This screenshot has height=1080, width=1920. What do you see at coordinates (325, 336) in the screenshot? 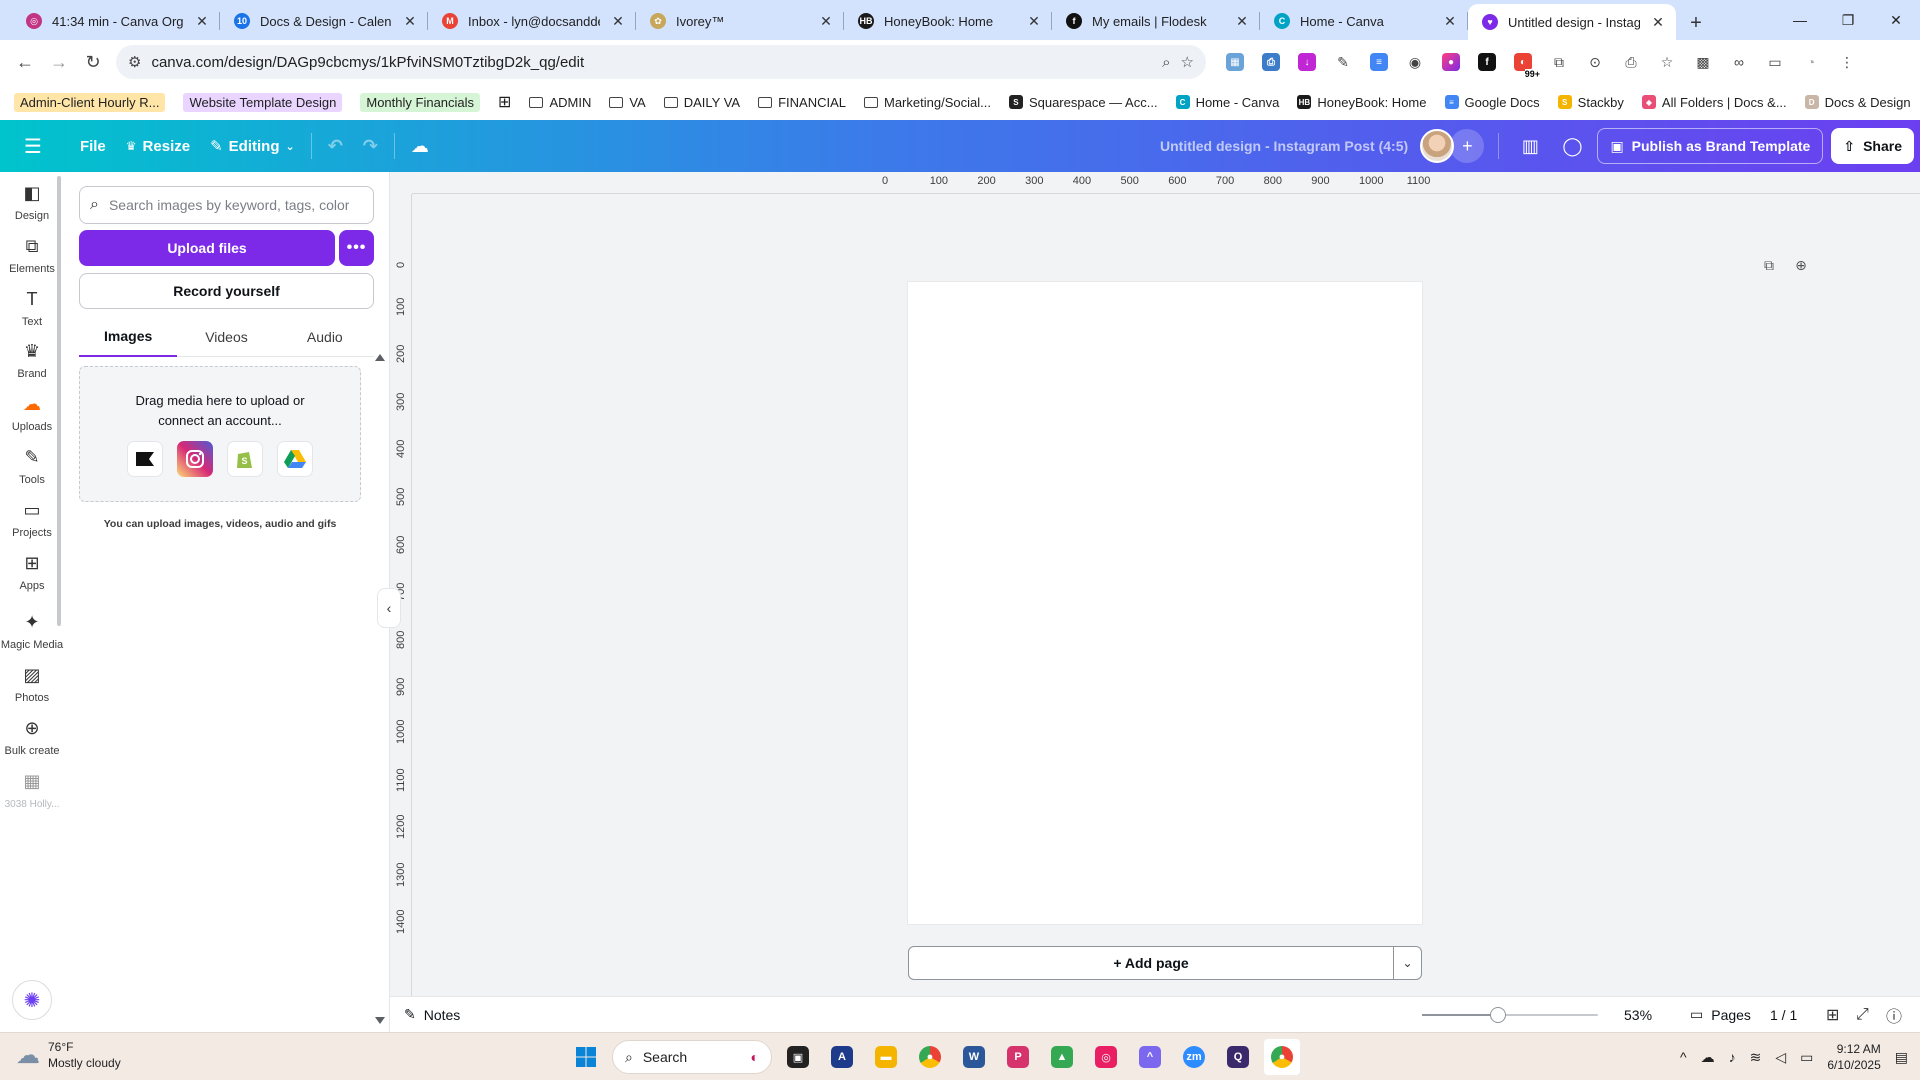
I see `tab-audio: Audio` at bounding box center [325, 336].